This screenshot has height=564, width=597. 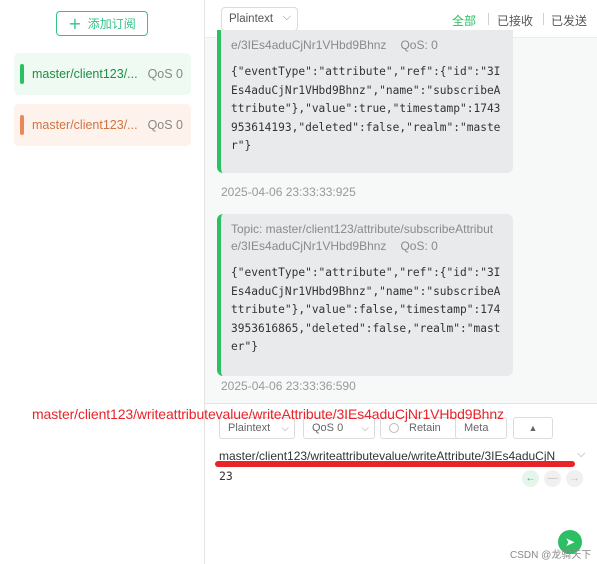 I want to click on arrow-left-icon: ←, so click(x=530, y=478).